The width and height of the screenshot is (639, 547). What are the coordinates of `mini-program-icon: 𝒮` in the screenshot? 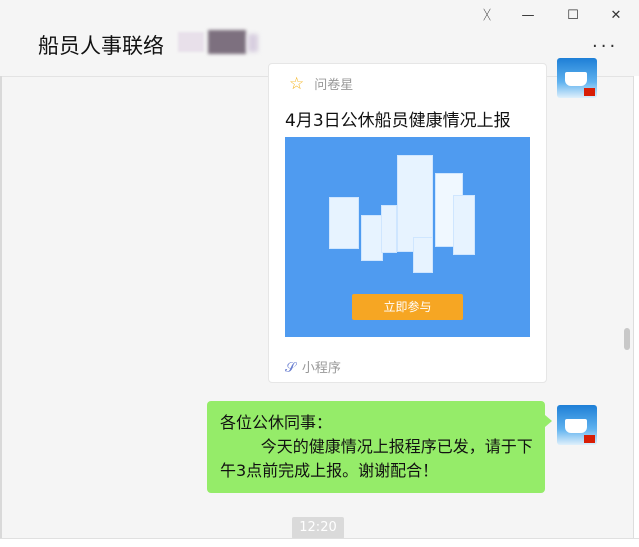 It's located at (290, 368).